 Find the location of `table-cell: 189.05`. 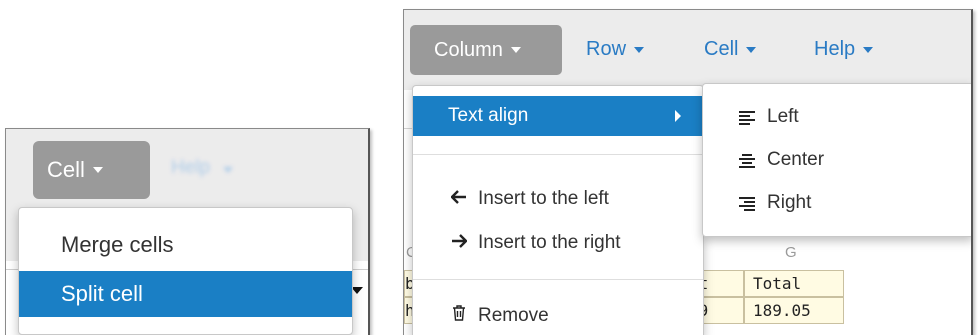

table-cell: 189.05 is located at coordinates (794, 310).